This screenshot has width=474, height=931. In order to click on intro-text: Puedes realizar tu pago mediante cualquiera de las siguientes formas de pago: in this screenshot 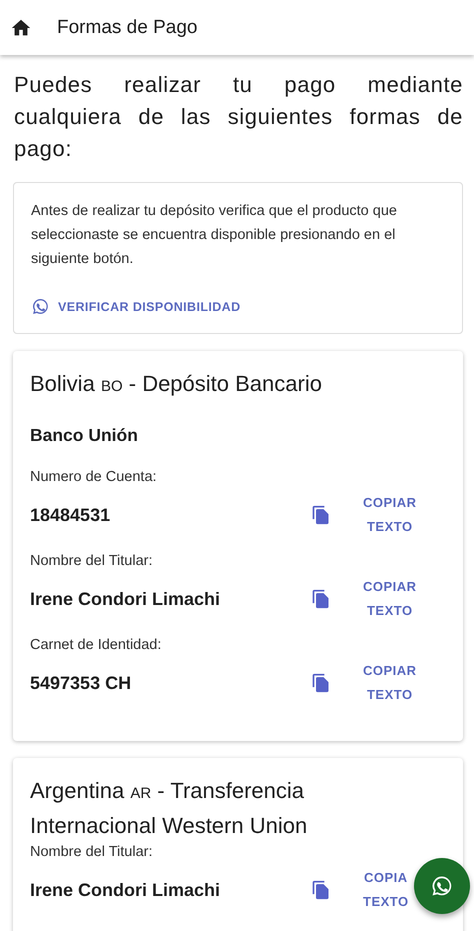, I will do `click(238, 117)`.